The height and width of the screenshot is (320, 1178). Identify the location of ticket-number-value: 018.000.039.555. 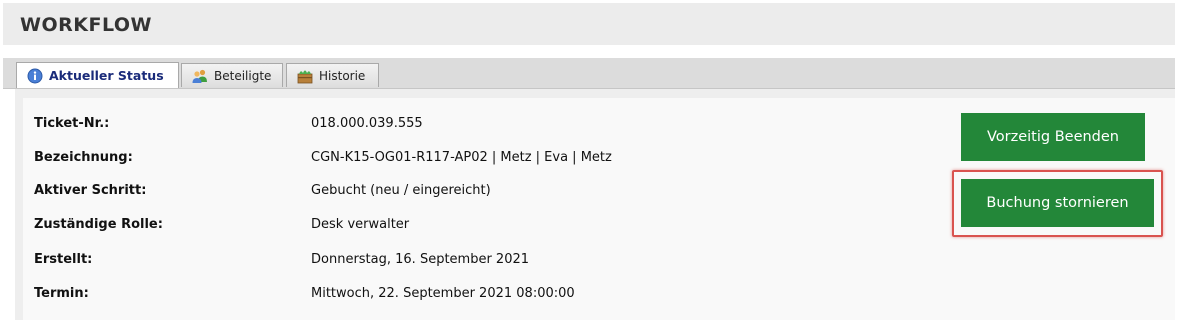
(367, 123).